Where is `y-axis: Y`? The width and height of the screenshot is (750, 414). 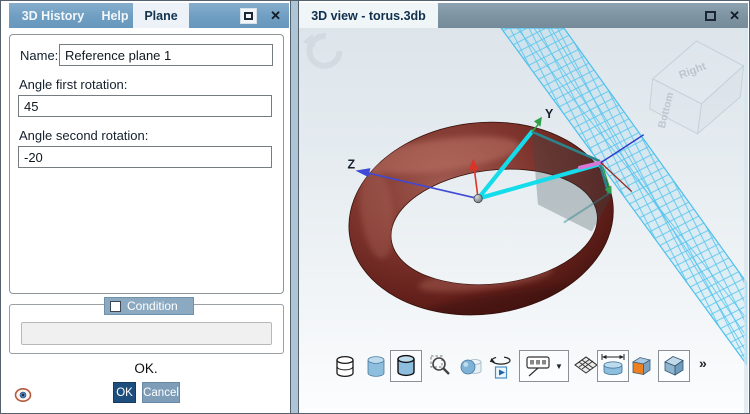 y-axis: Y is located at coordinates (542, 120).